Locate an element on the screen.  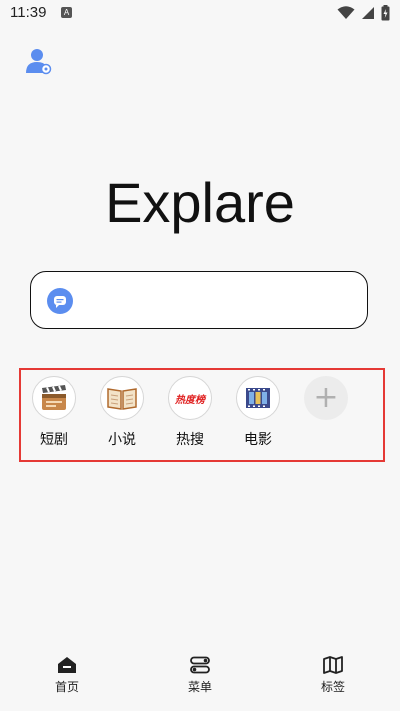
add-shortcut-button: + is located at coordinates (326, 398).